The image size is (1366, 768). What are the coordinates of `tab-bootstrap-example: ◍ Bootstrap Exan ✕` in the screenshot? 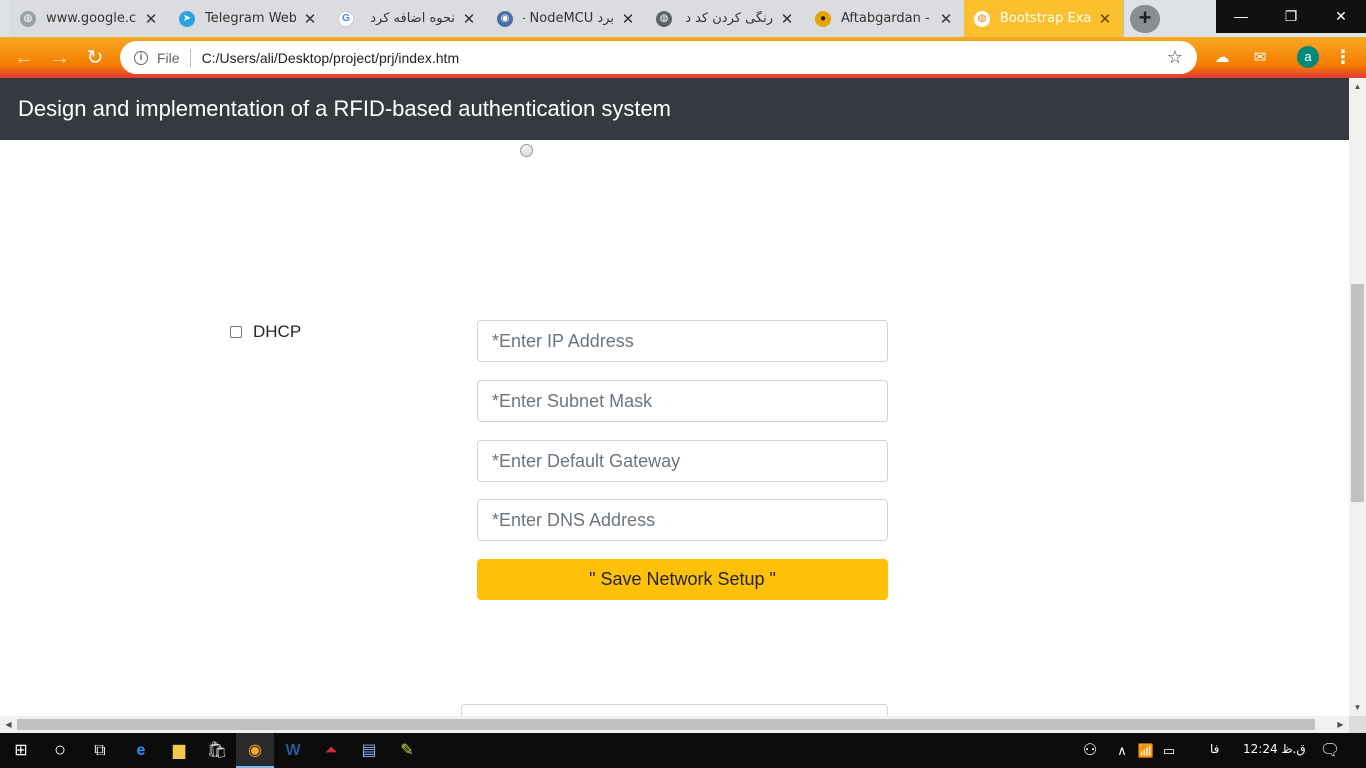 It's located at (1044, 18).